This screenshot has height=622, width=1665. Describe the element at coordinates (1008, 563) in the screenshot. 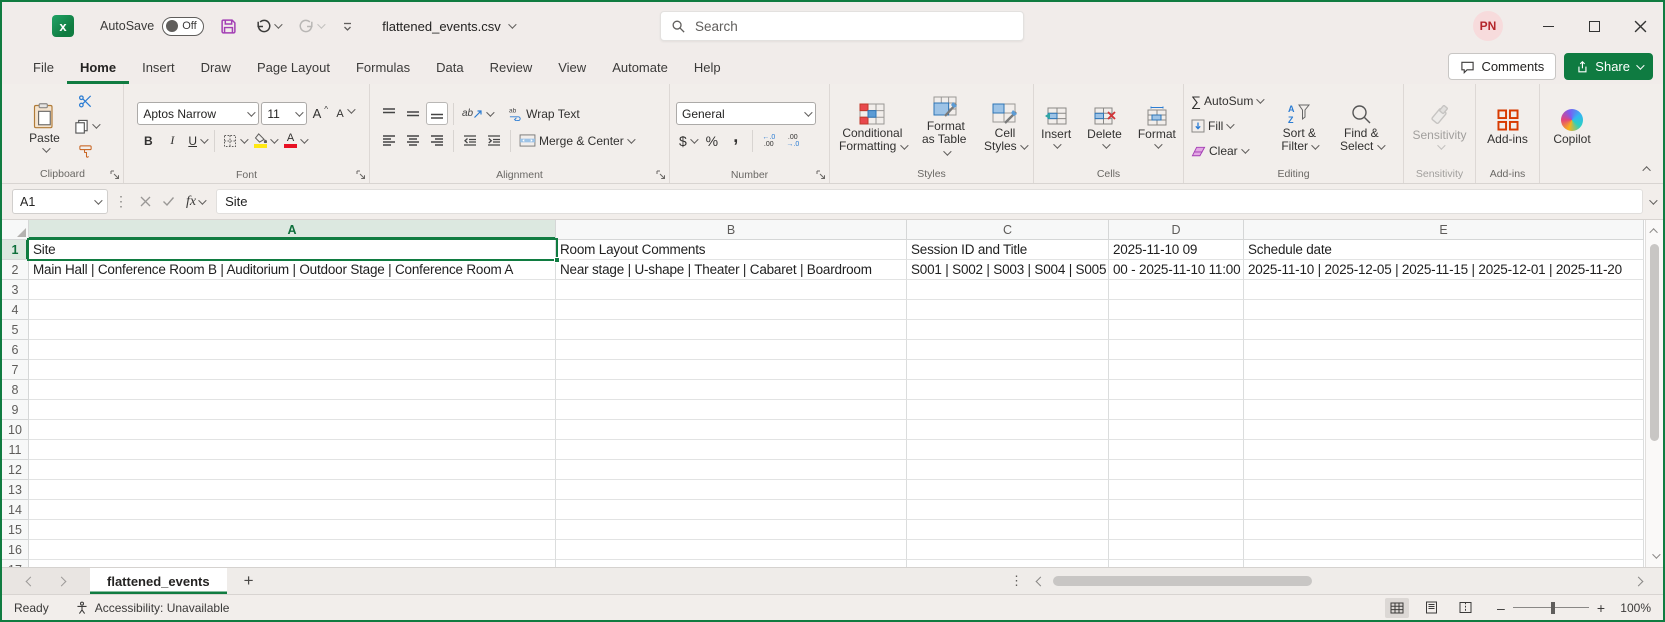

I see `cell-C17` at that location.